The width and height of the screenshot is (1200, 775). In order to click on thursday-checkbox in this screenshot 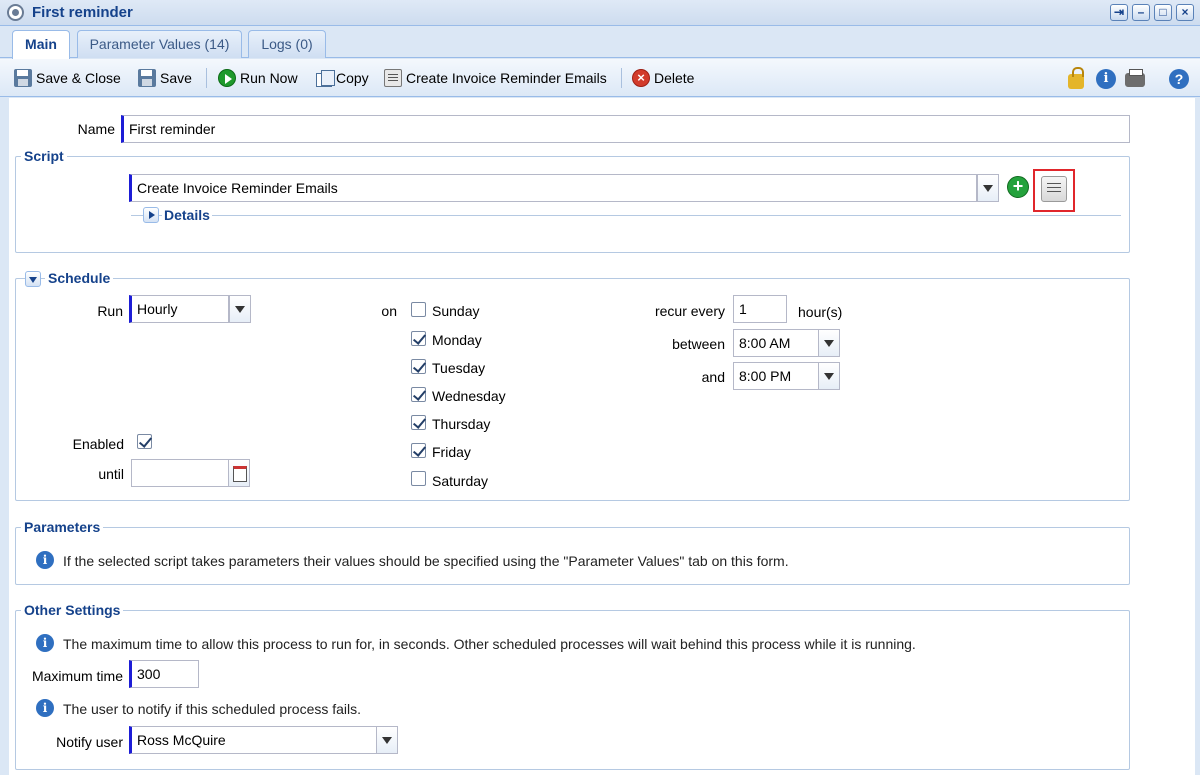, I will do `click(418, 422)`.